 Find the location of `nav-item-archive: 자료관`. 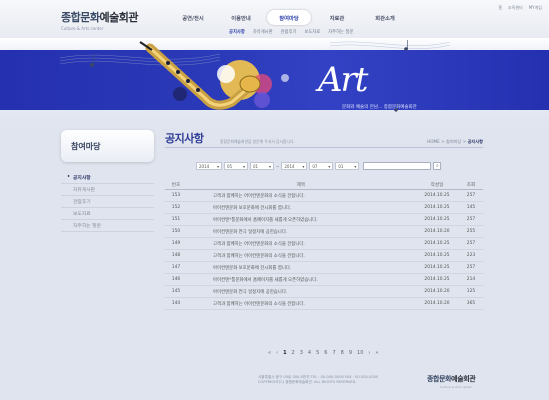

nav-item-archive: 자료관 is located at coordinates (337, 17).